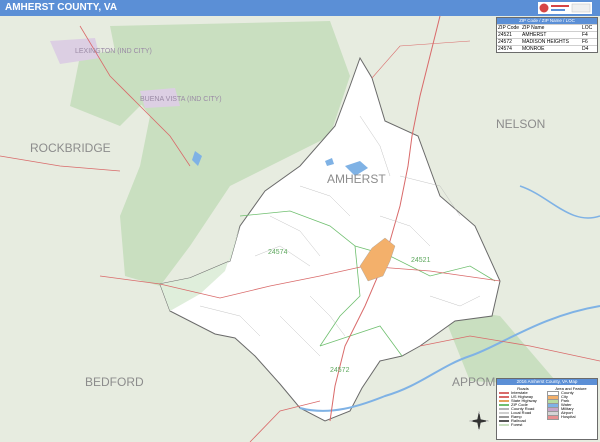  I want to click on zip-name: MADISON HEIGHTS, so click(545, 42).